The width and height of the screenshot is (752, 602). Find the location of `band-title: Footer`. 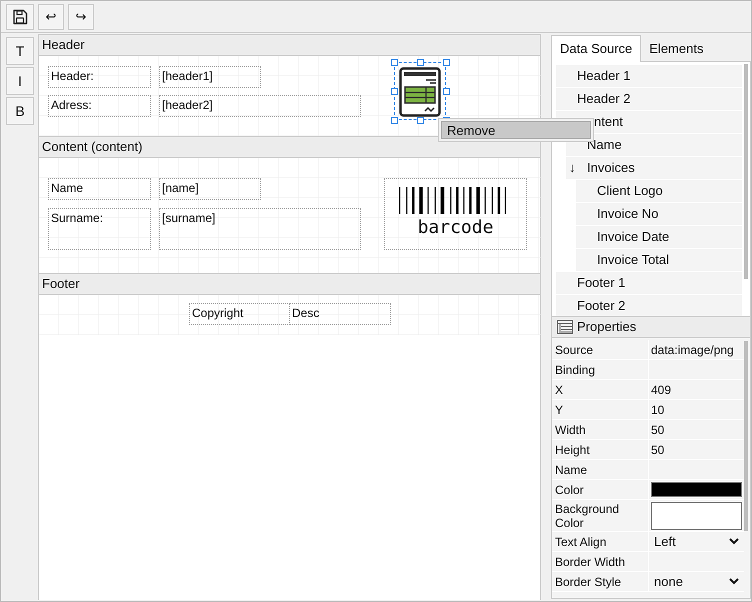

band-title: Footer is located at coordinates (289, 284).